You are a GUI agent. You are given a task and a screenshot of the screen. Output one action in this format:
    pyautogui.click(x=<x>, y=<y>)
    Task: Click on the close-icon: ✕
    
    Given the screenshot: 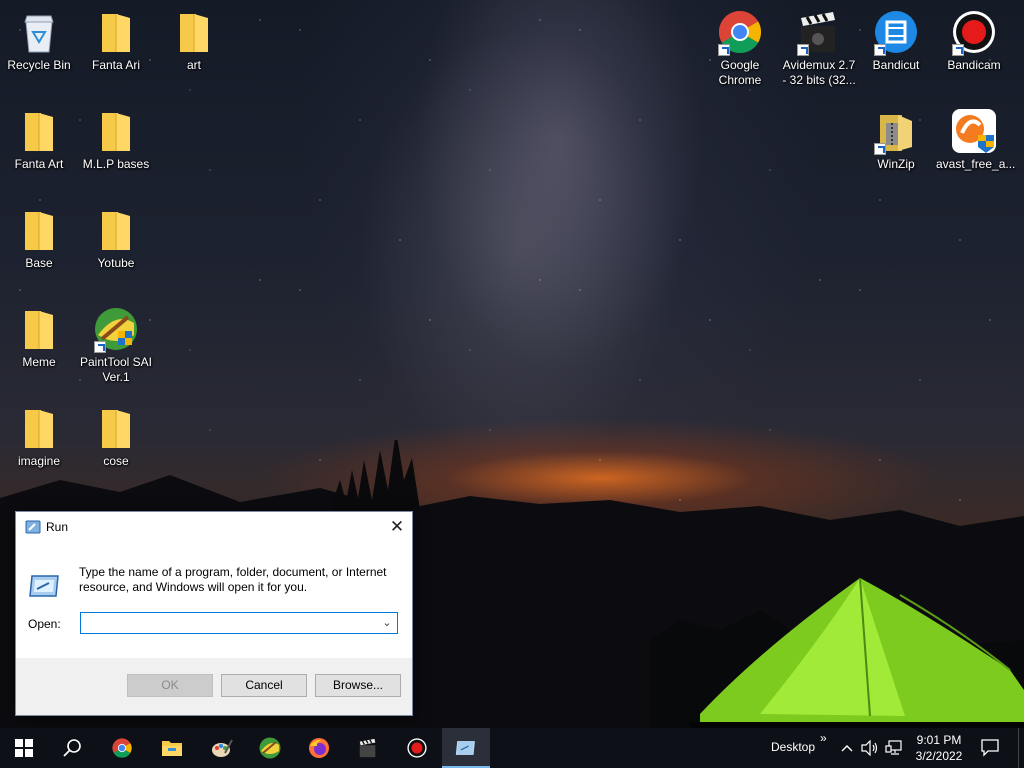 What is the action you would take?
    pyautogui.click(x=397, y=526)
    